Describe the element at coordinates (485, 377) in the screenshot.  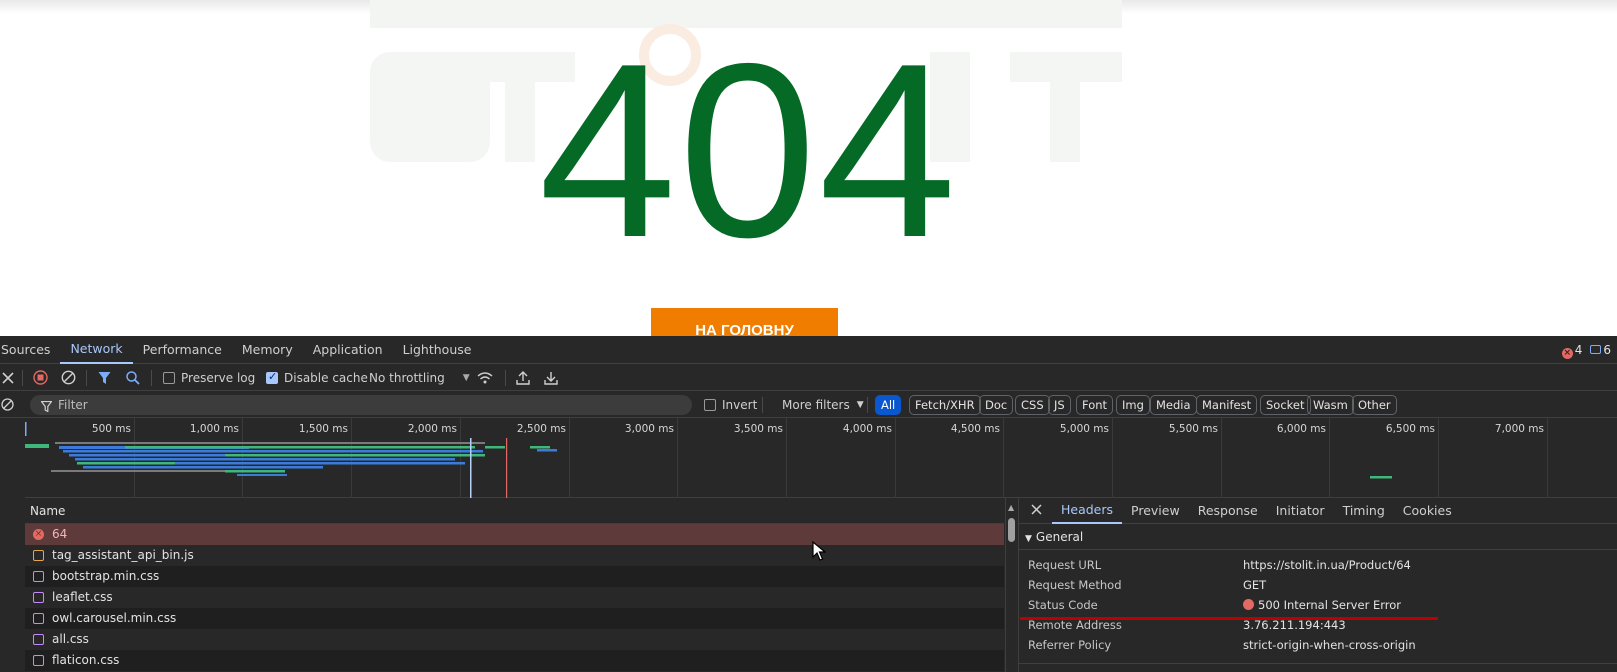
I see `network-conditions-icon` at that location.